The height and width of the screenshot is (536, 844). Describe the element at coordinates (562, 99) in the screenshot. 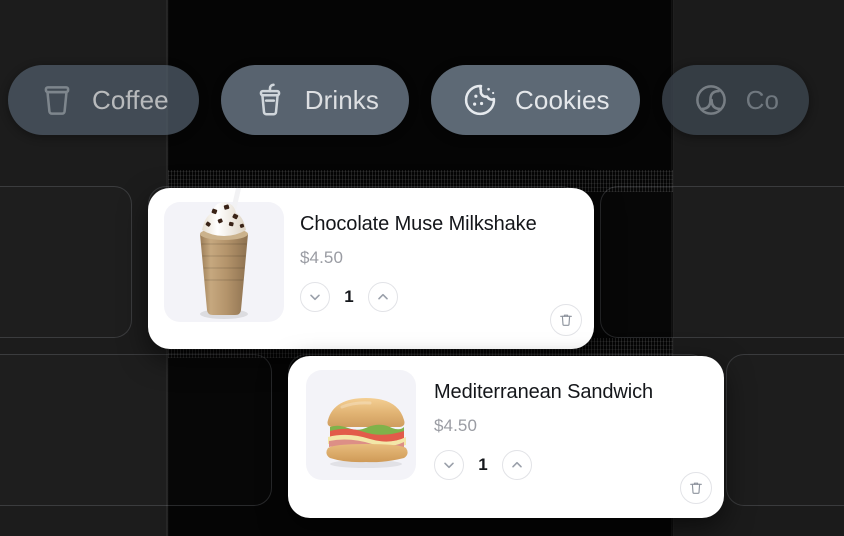

I see `category-chip-label: Cookies` at that location.